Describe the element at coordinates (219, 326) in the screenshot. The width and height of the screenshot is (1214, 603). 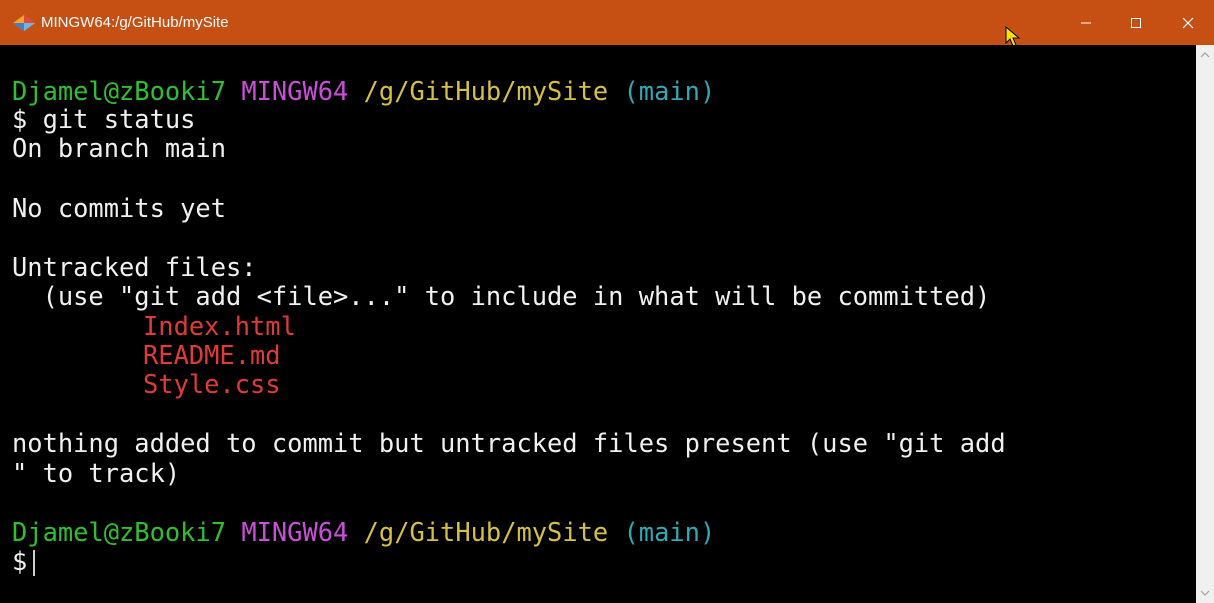
I see `untracked-file: Index.html` at that location.